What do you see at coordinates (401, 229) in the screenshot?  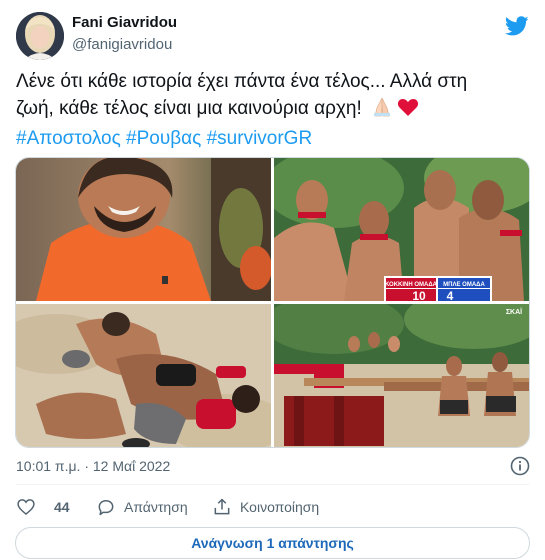 I see `celebrating-men-scoreboard-photo: ΚΟΚΚΙΝΗ ΟΜΑΔΑ ΜΠΛΕ ΟΜΑΔΑ 10 4` at bounding box center [401, 229].